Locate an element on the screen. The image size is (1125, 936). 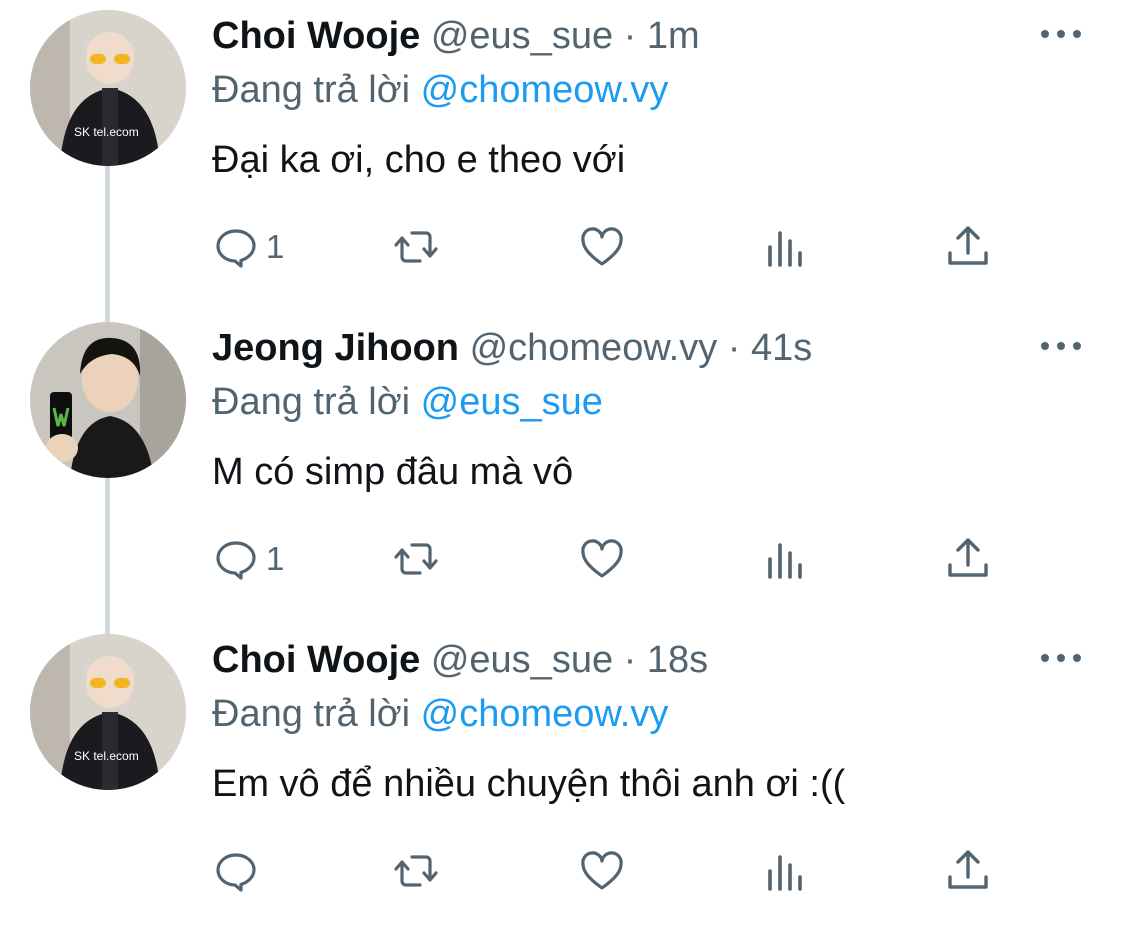
replying-to: Đang trả lời @eus_sue is located at coordinates (407, 402).